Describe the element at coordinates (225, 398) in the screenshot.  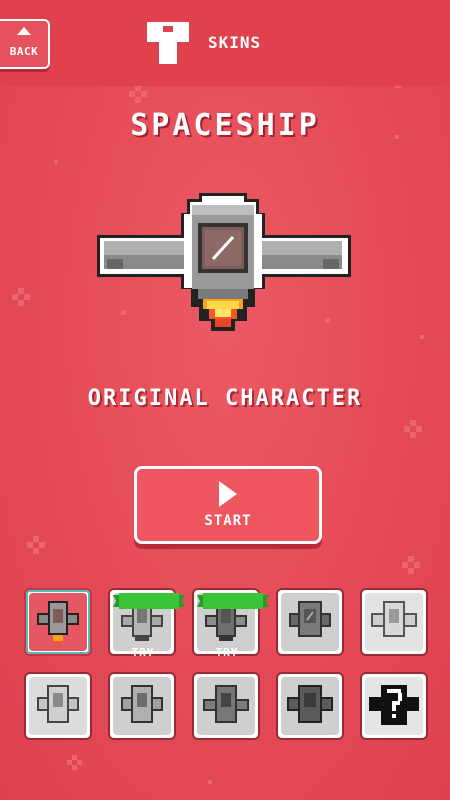
I see `skin-description: ORIGINAL CHARACTER` at that location.